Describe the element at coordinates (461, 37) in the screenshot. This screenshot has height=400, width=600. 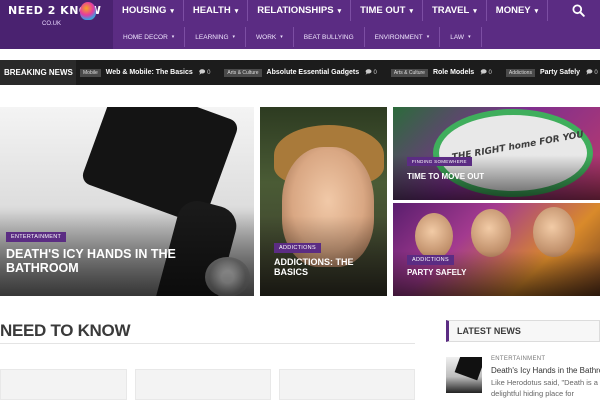
I see `subnav-item-law: LAW ▾` at that location.